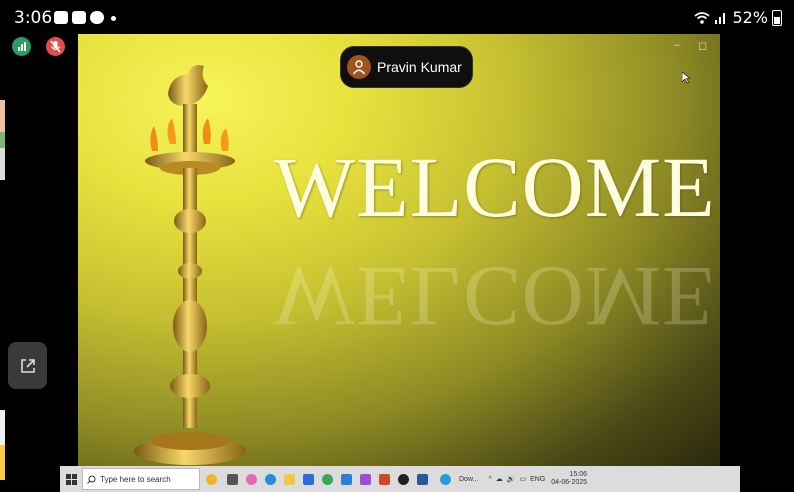  Describe the element at coordinates (702, 45) in the screenshot. I see `maximize-button: ◻` at that location.